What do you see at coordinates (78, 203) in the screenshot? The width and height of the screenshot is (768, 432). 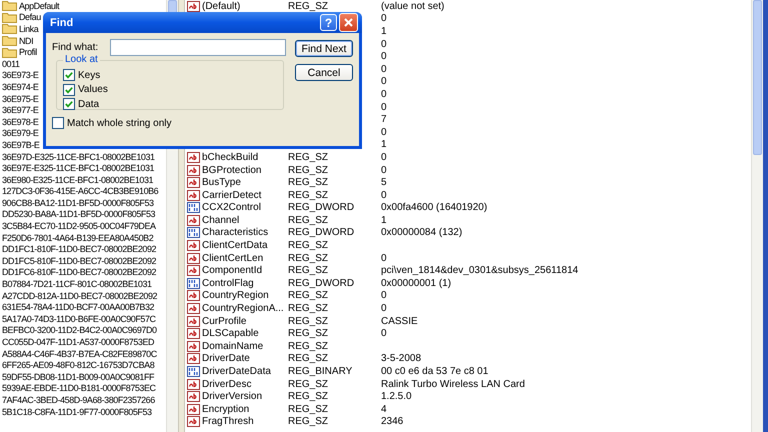 I see `tree-item: 906CB8-BA12-11D1-BF5D-0000F805F53` at bounding box center [78, 203].